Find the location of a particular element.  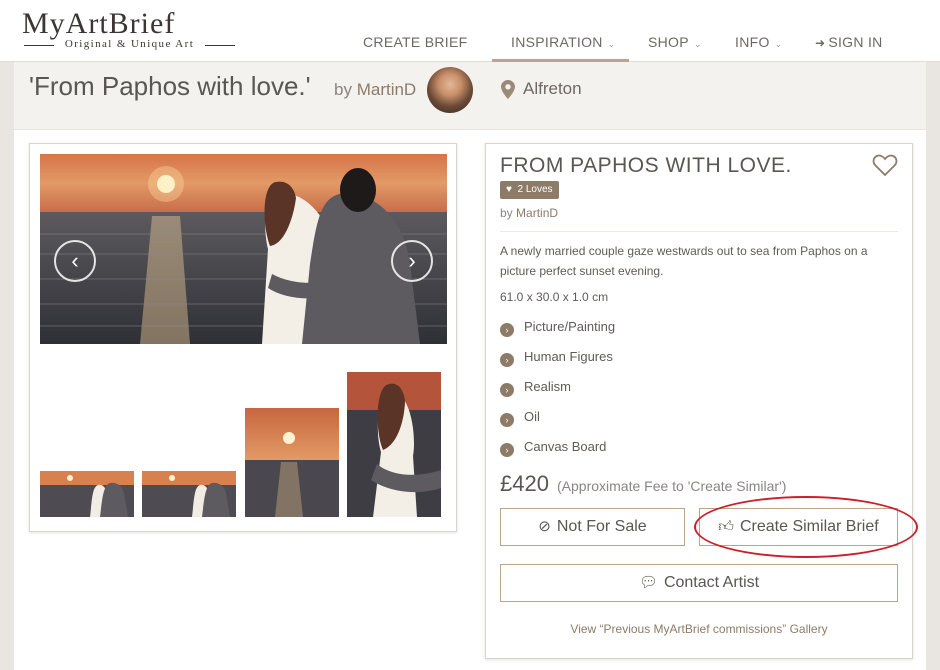

nav-label: CREATE BRIEF is located at coordinates (415, 42).